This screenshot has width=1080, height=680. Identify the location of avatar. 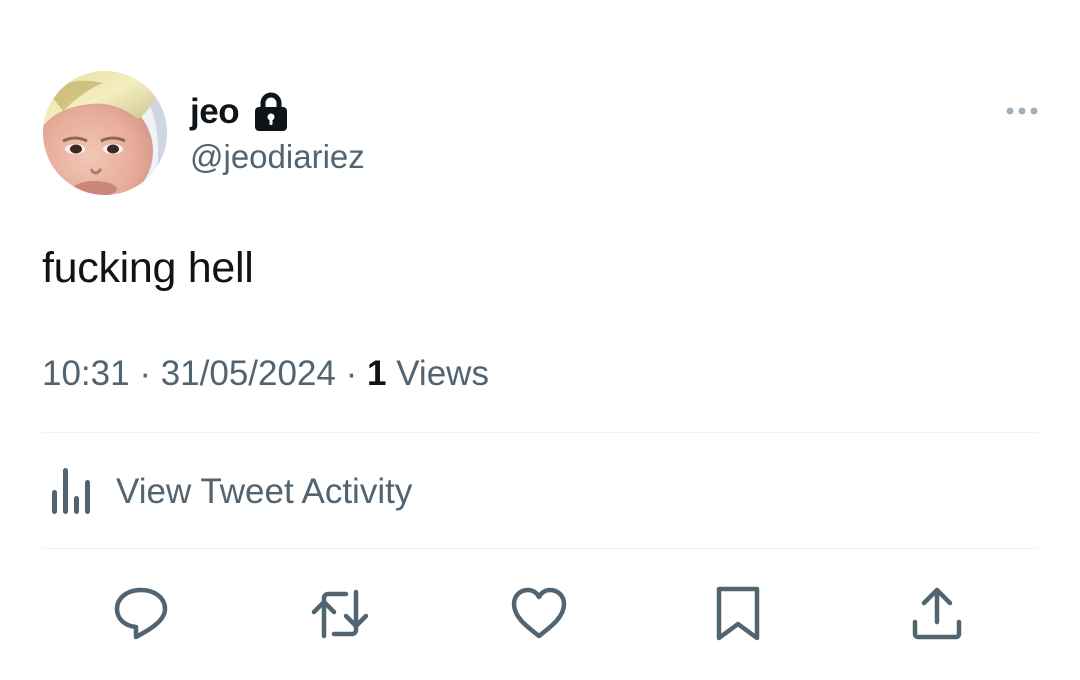
(105, 133).